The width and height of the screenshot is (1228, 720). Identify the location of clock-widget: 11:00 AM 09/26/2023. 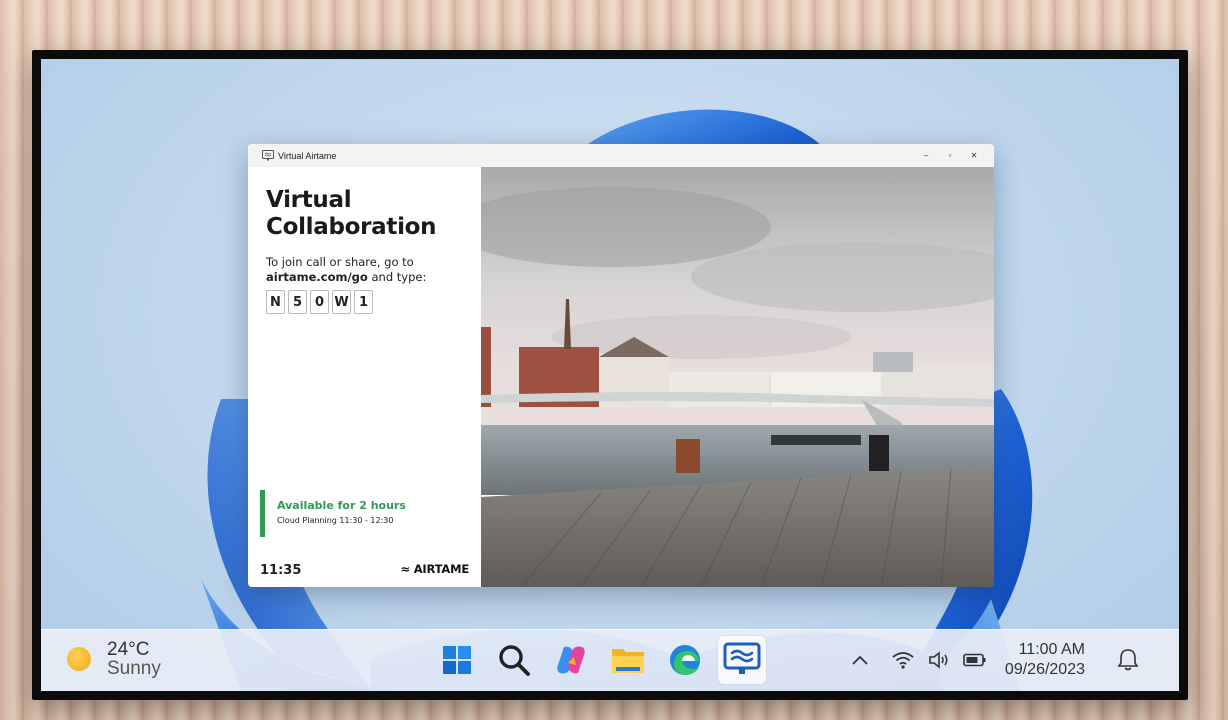
(1045, 660).